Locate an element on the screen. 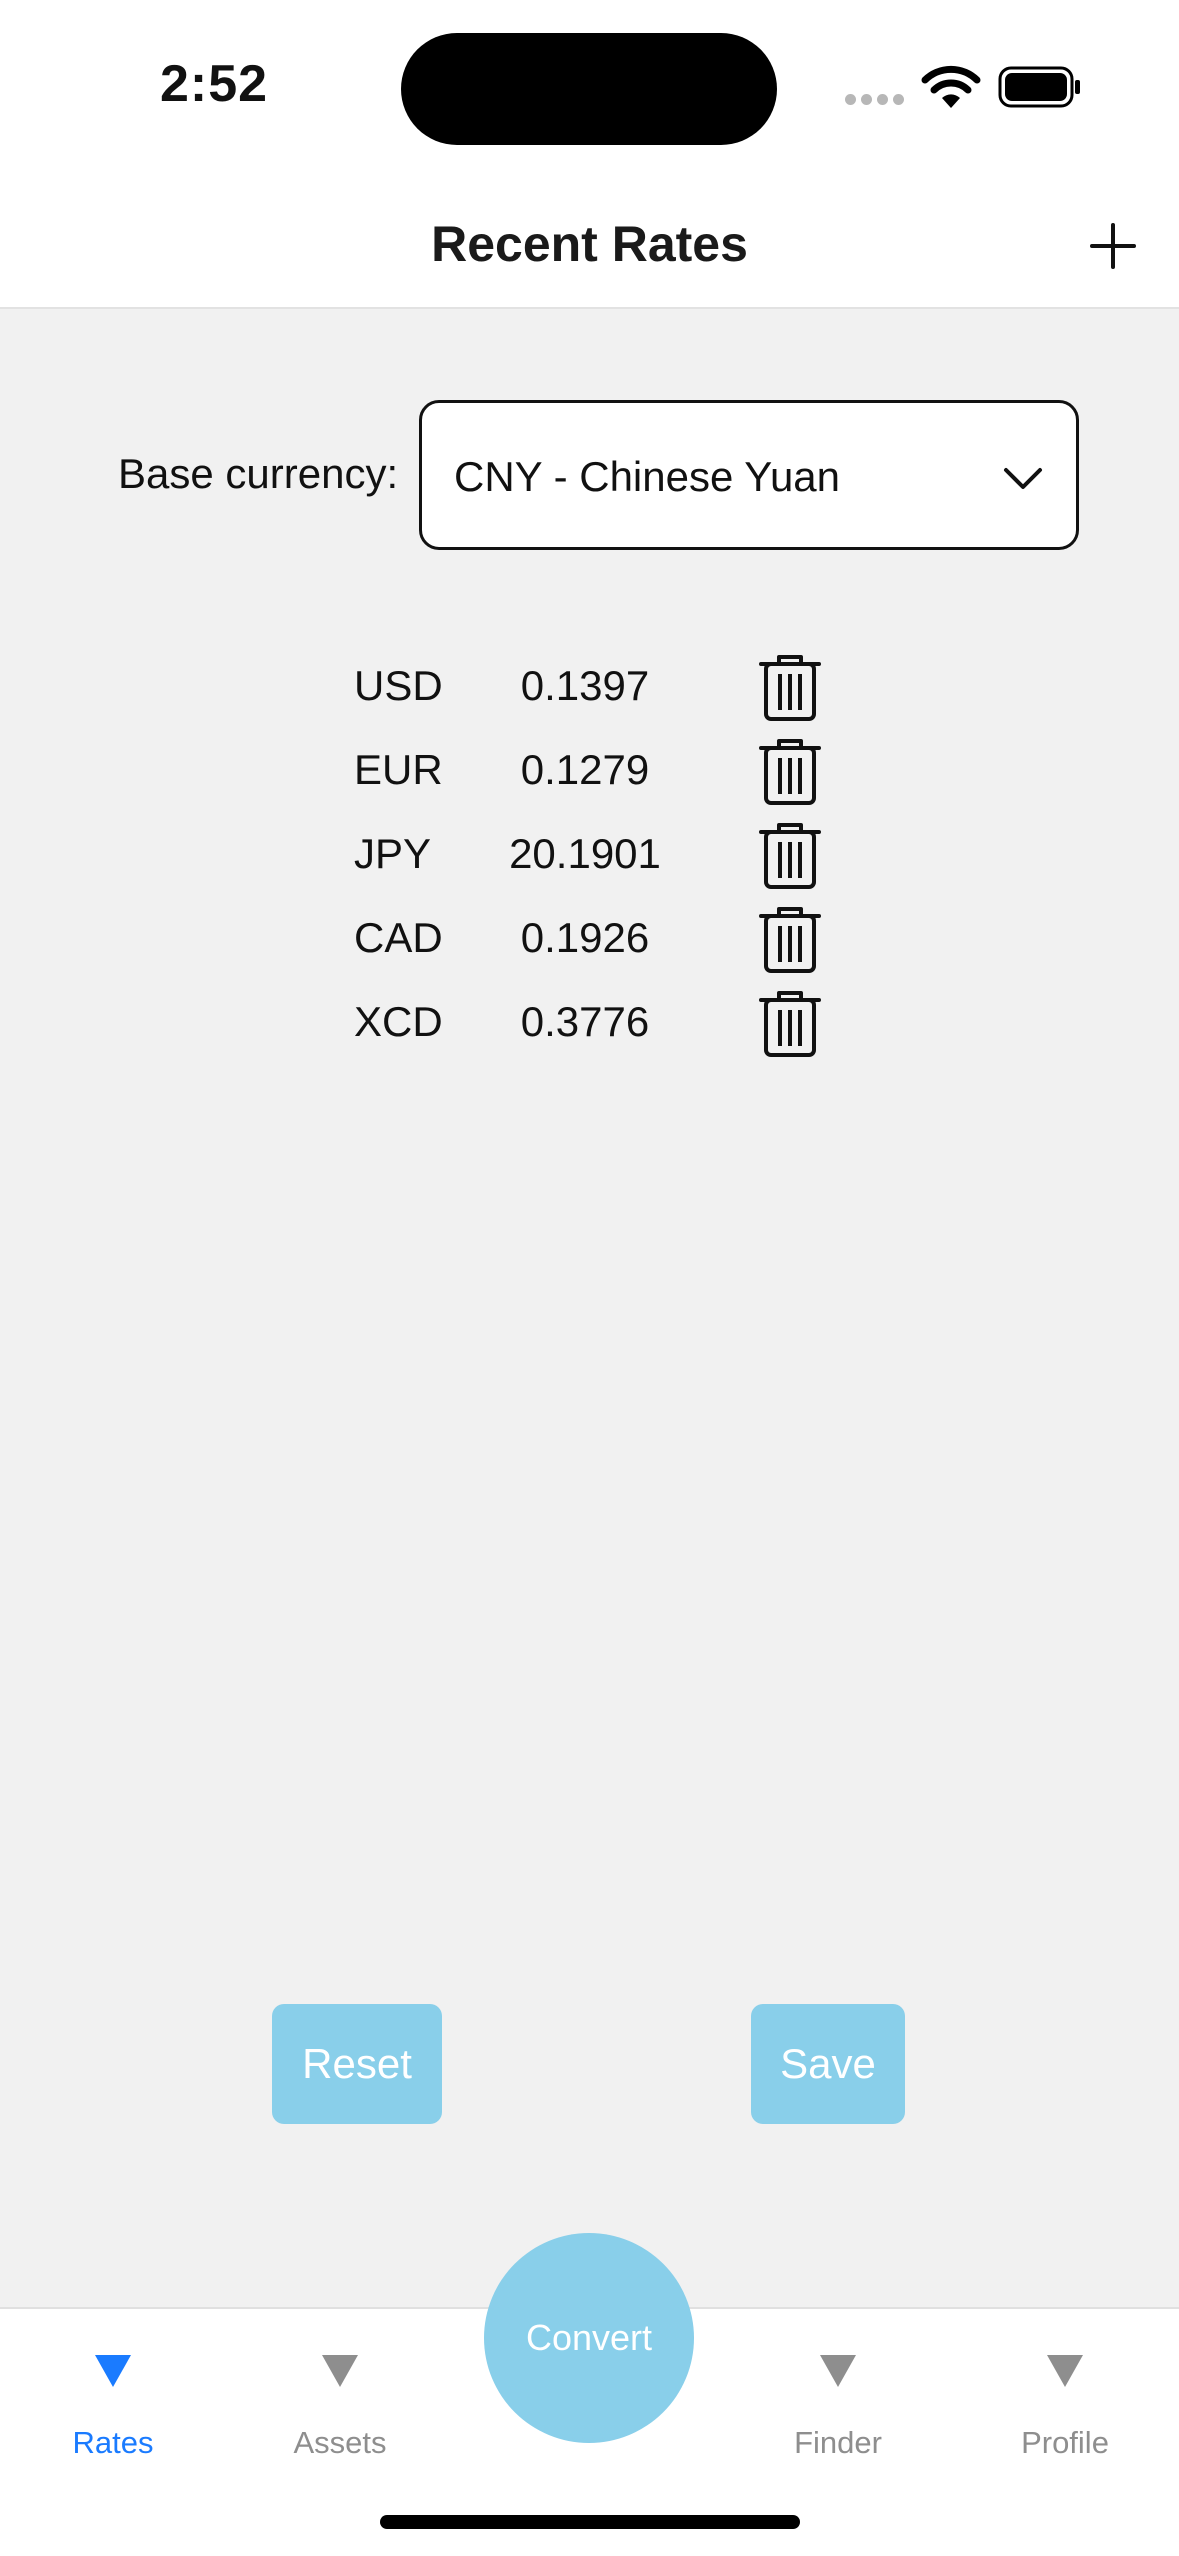 The height and width of the screenshot is (2556, 1179). plus-icon is located at coordinates (1113, 246).